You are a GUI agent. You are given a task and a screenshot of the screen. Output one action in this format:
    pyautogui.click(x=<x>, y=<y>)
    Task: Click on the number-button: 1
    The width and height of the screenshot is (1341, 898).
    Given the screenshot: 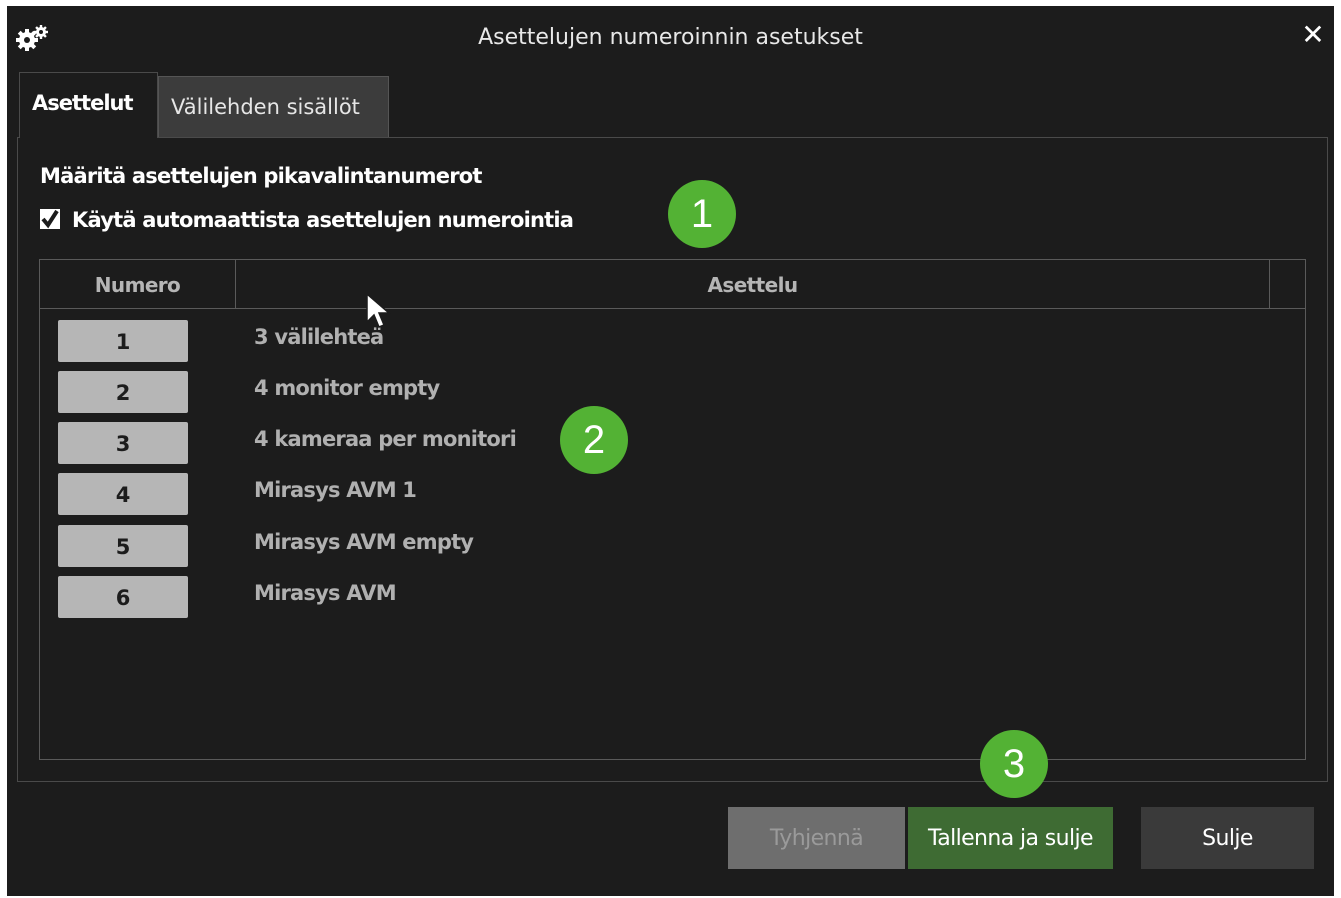 What is the action you would take?
    pyautogui.click(x=123, y=341)
    